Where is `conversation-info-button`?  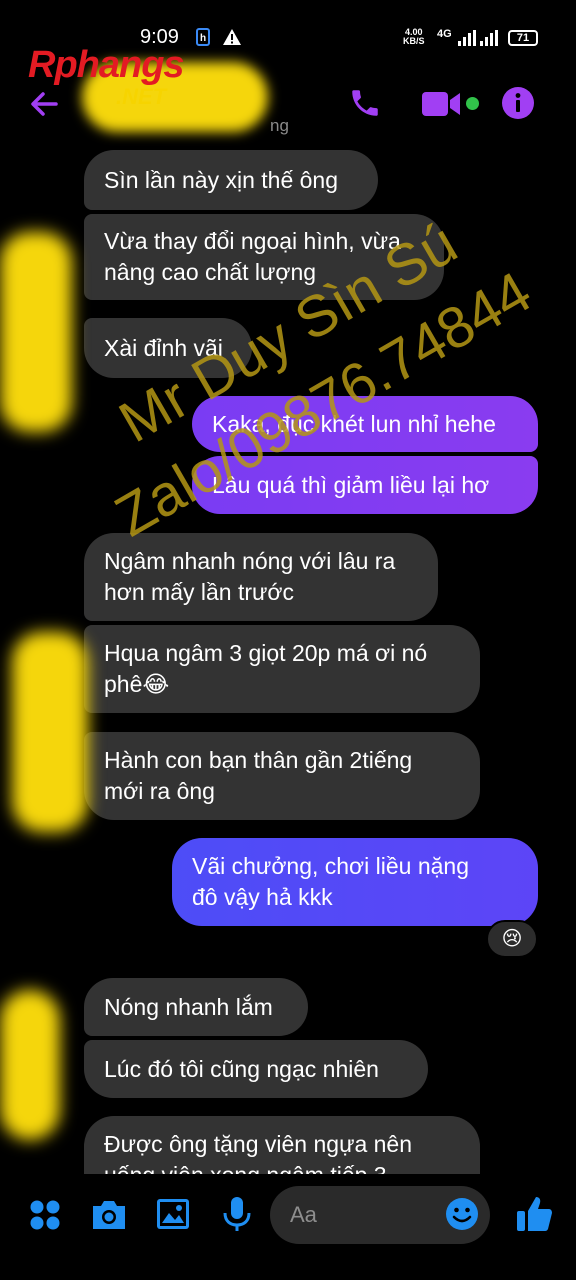
conversation-info-button is located at coordinates (518, 105).